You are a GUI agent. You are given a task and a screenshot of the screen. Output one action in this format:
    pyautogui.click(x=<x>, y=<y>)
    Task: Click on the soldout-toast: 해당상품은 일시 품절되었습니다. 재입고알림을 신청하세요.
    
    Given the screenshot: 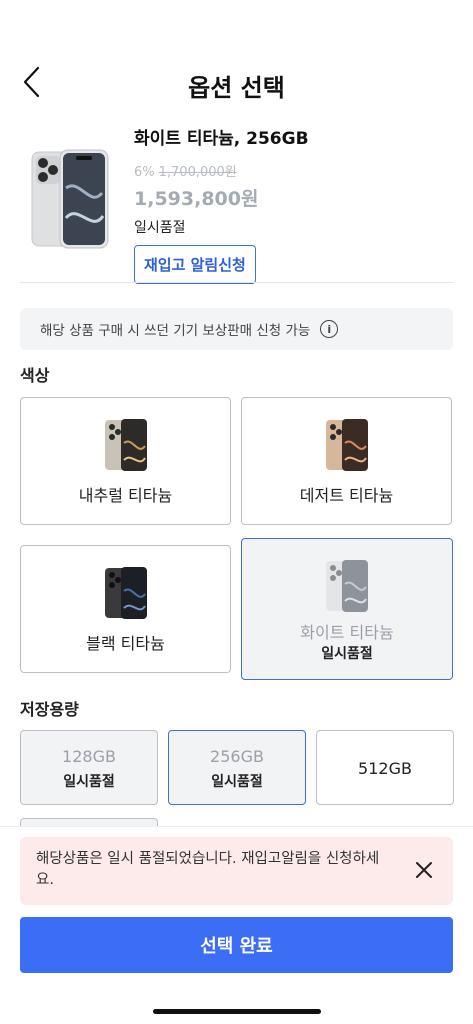 What is the action you would take?
    pyautogui.click(x=236, y=871)
    